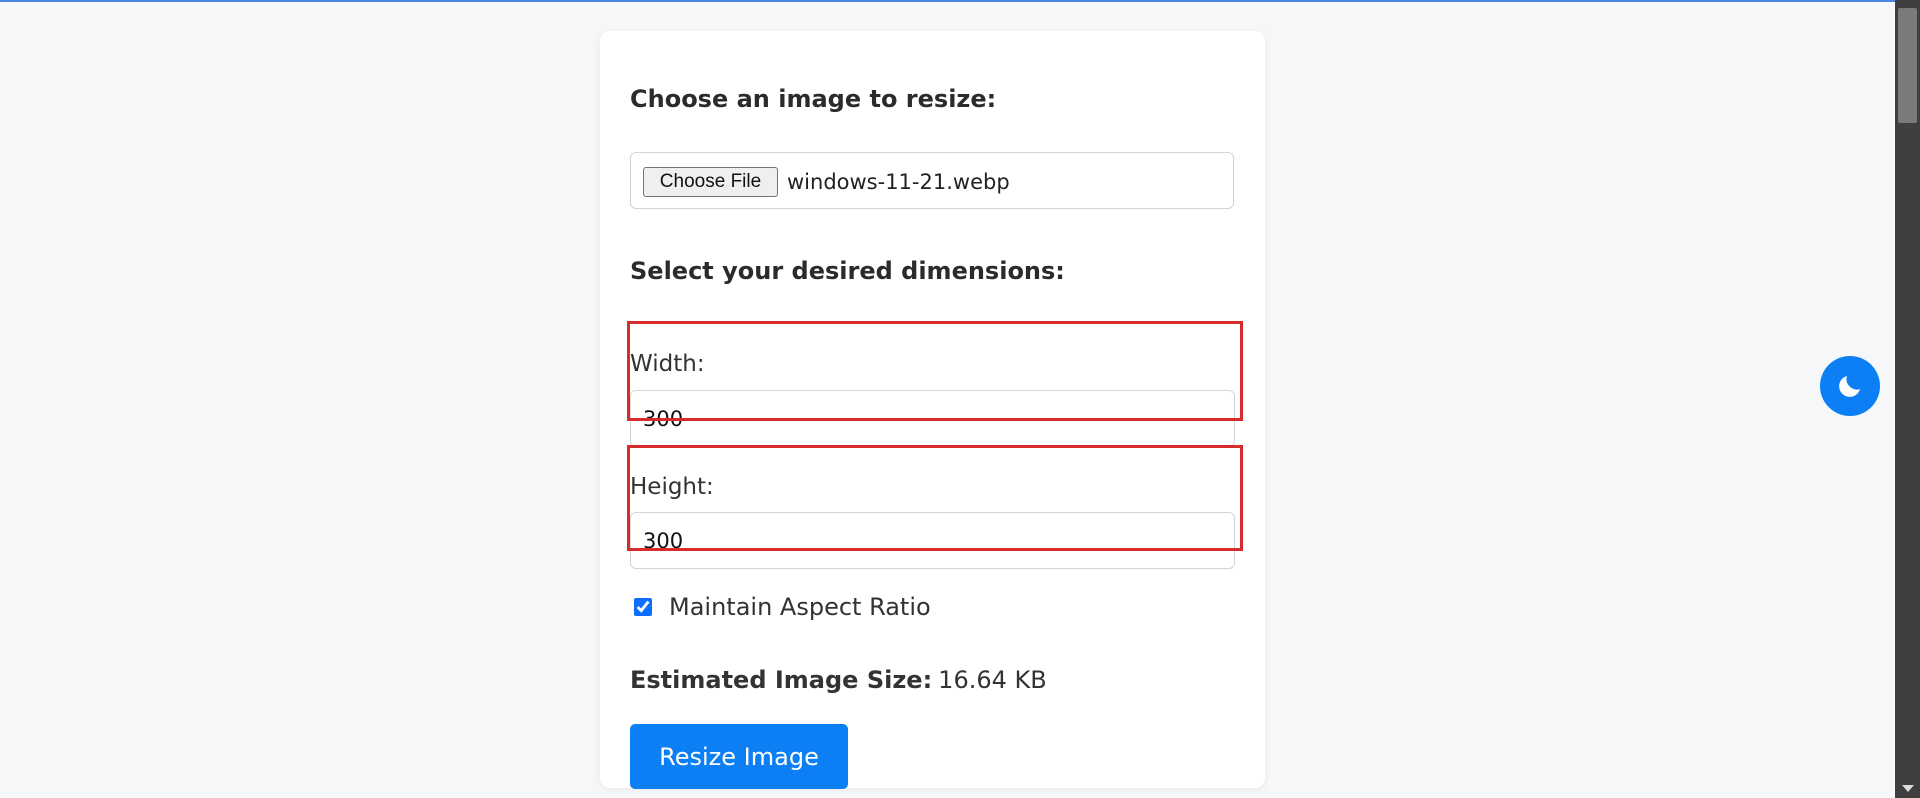 Image resolution: width=1920 pixels, height=798 pixels. What do you see at coordinates (1907, 65) in the screenshot?
I see `scrollbar-thumb` at bounding box center [1907, 65].